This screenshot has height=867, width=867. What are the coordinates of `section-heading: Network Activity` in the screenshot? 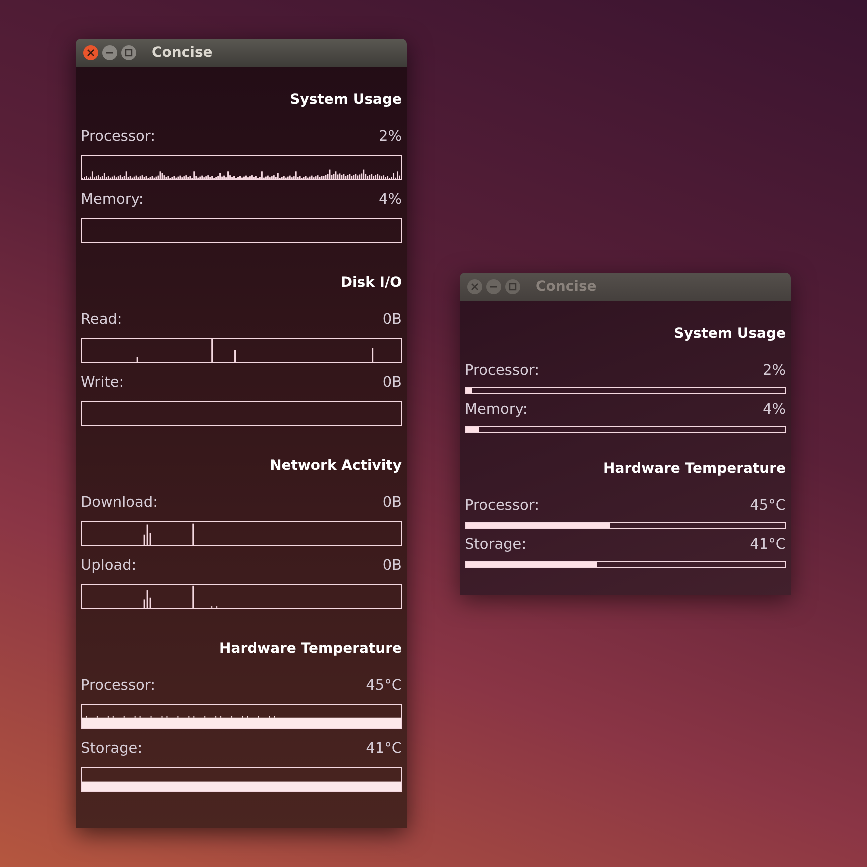 It's located at (335, 466).